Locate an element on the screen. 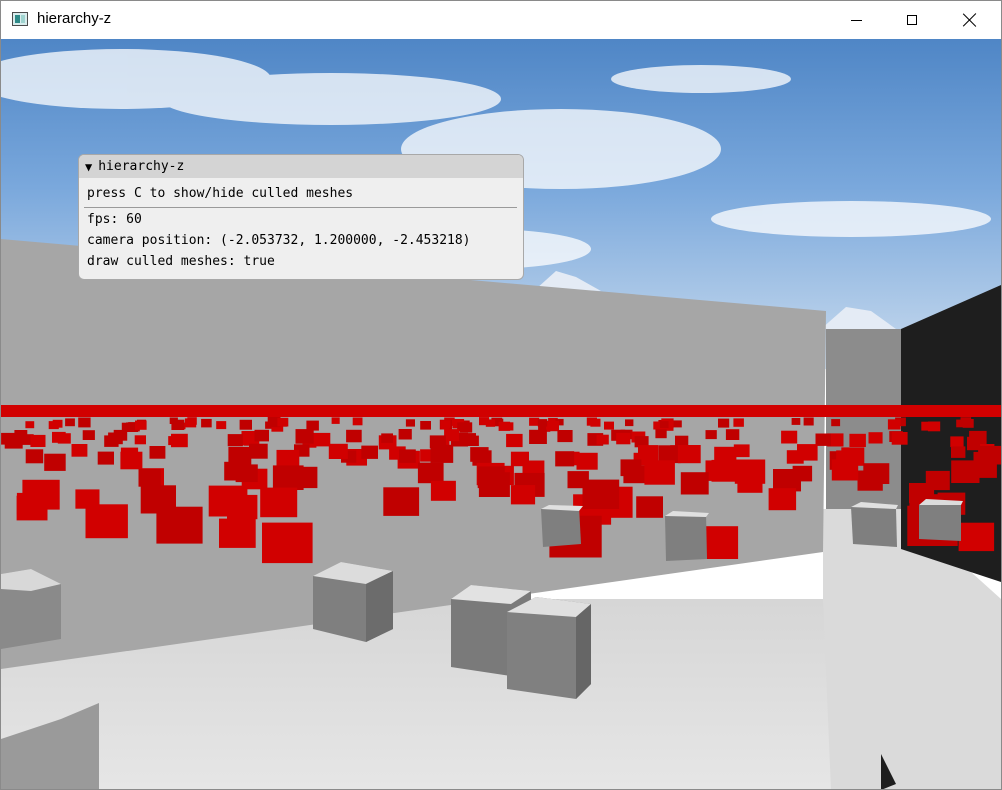 Image resolution: width=1002 pixels, height=790 pixels. window-title: hierarchy-z is located at coordinates (74, 18).